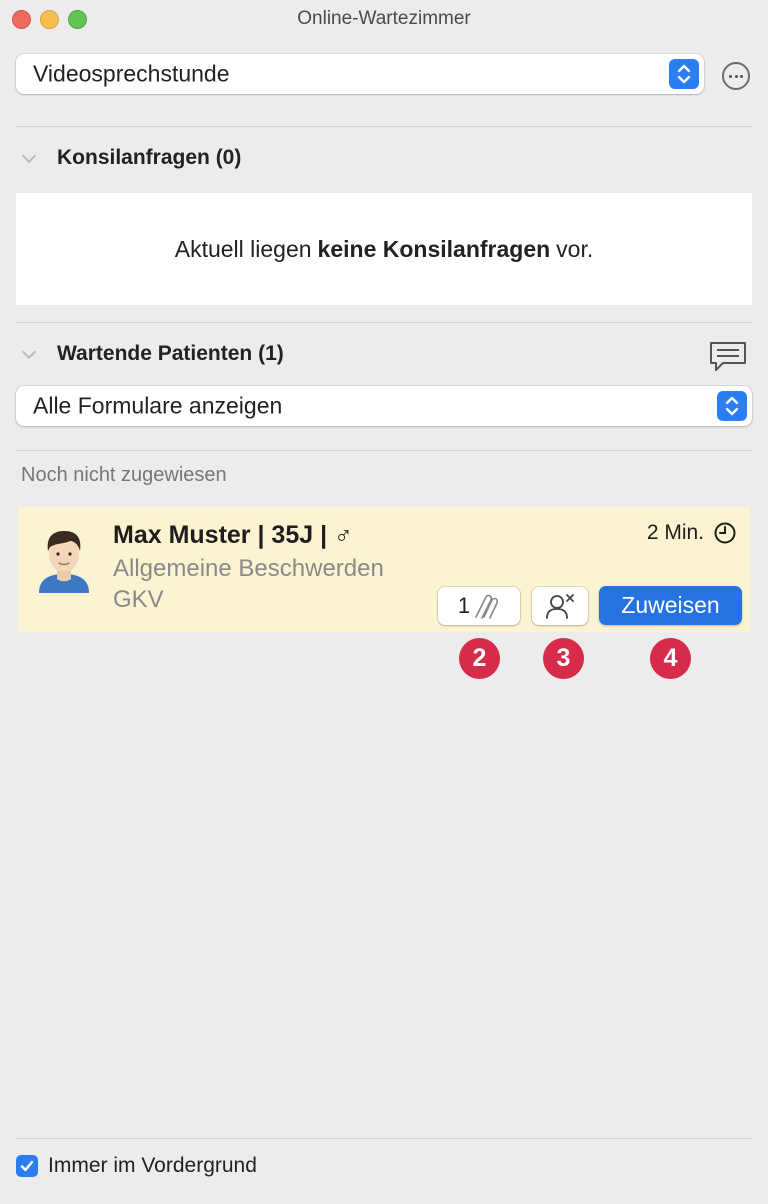 The width and height of the screenshot is (768, 1204). Describe the element at coordinates (670, 658) in the screenshot. I see `marker-badge: 4` at that location.